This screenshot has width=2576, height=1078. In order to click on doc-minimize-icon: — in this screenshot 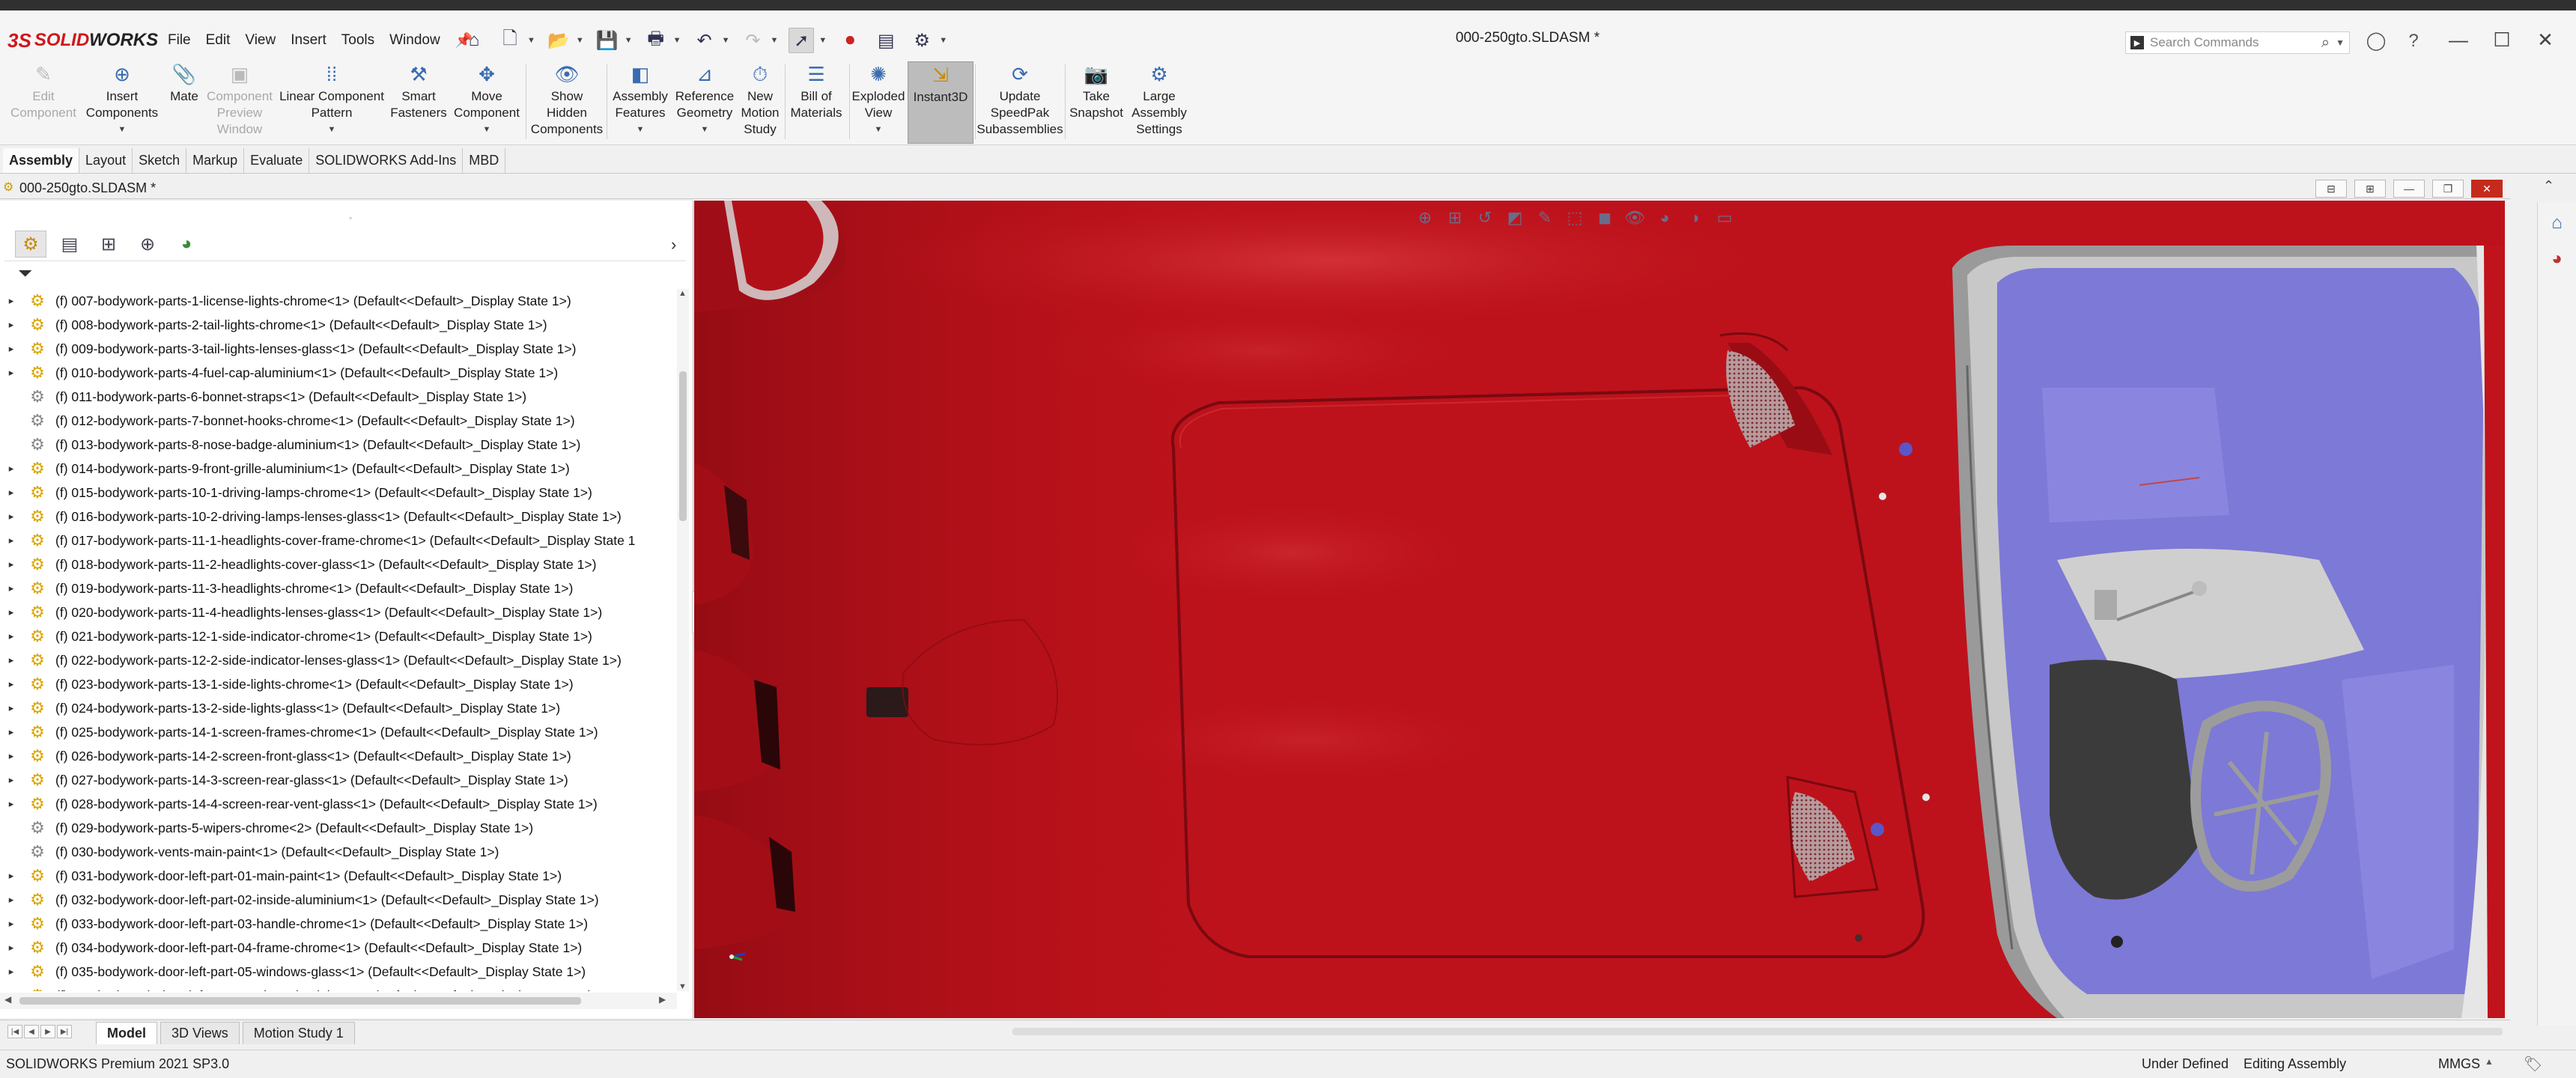, I will do `click(2409, 189)`.